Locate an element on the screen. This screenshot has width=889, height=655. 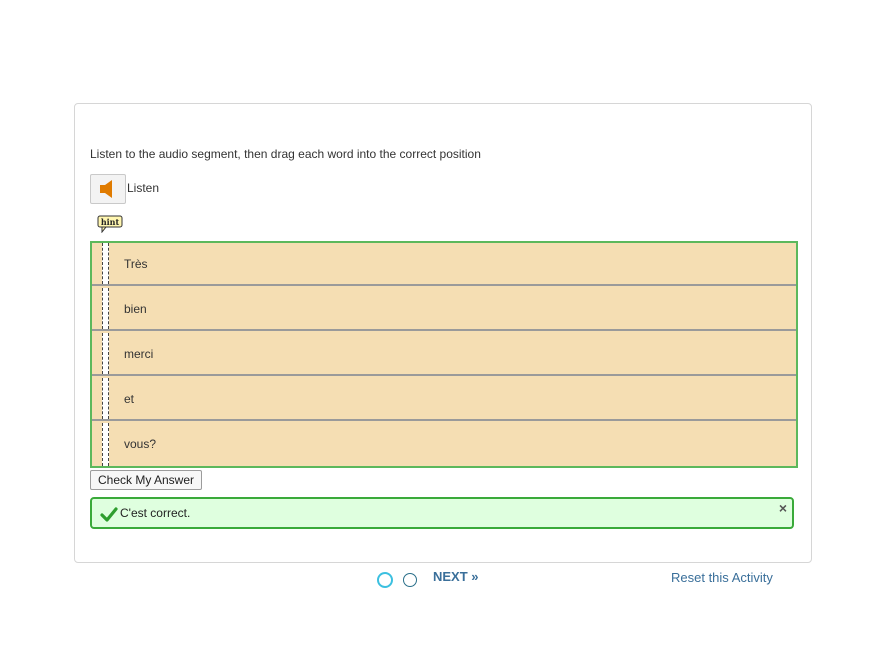
reset-activity-link: Reset this Activity is located at coordinates (722, 577).